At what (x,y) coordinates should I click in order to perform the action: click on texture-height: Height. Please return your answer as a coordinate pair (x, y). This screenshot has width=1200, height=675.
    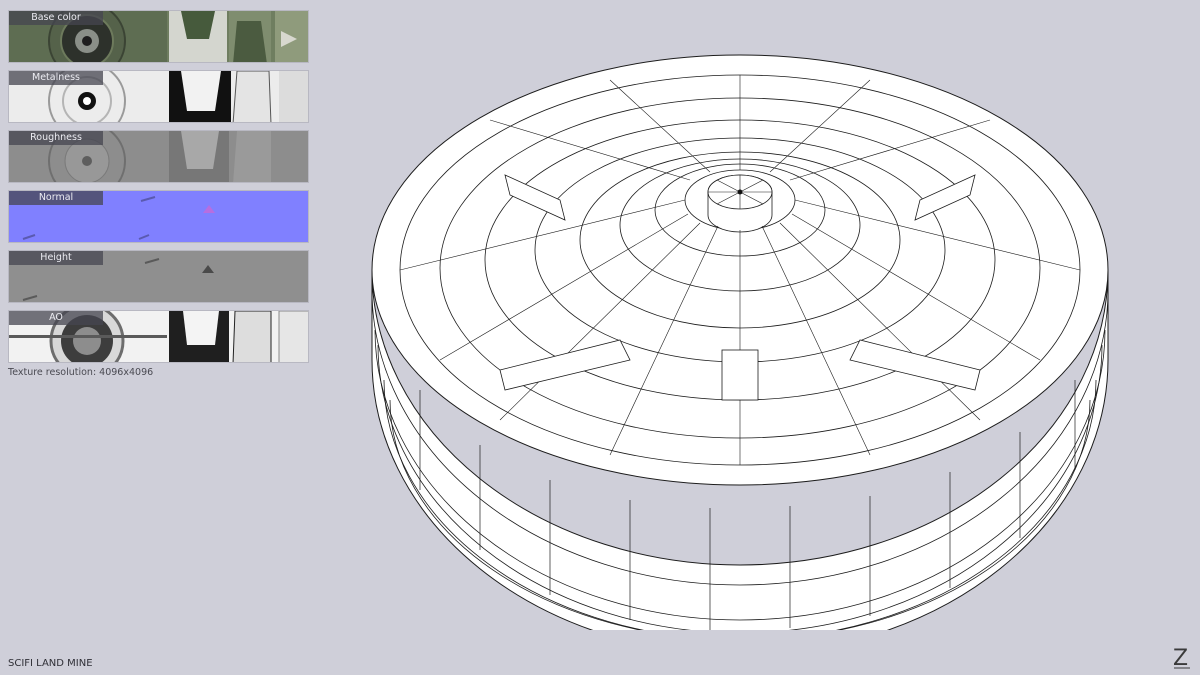
    Looking at the image, I should click on (158, 276).